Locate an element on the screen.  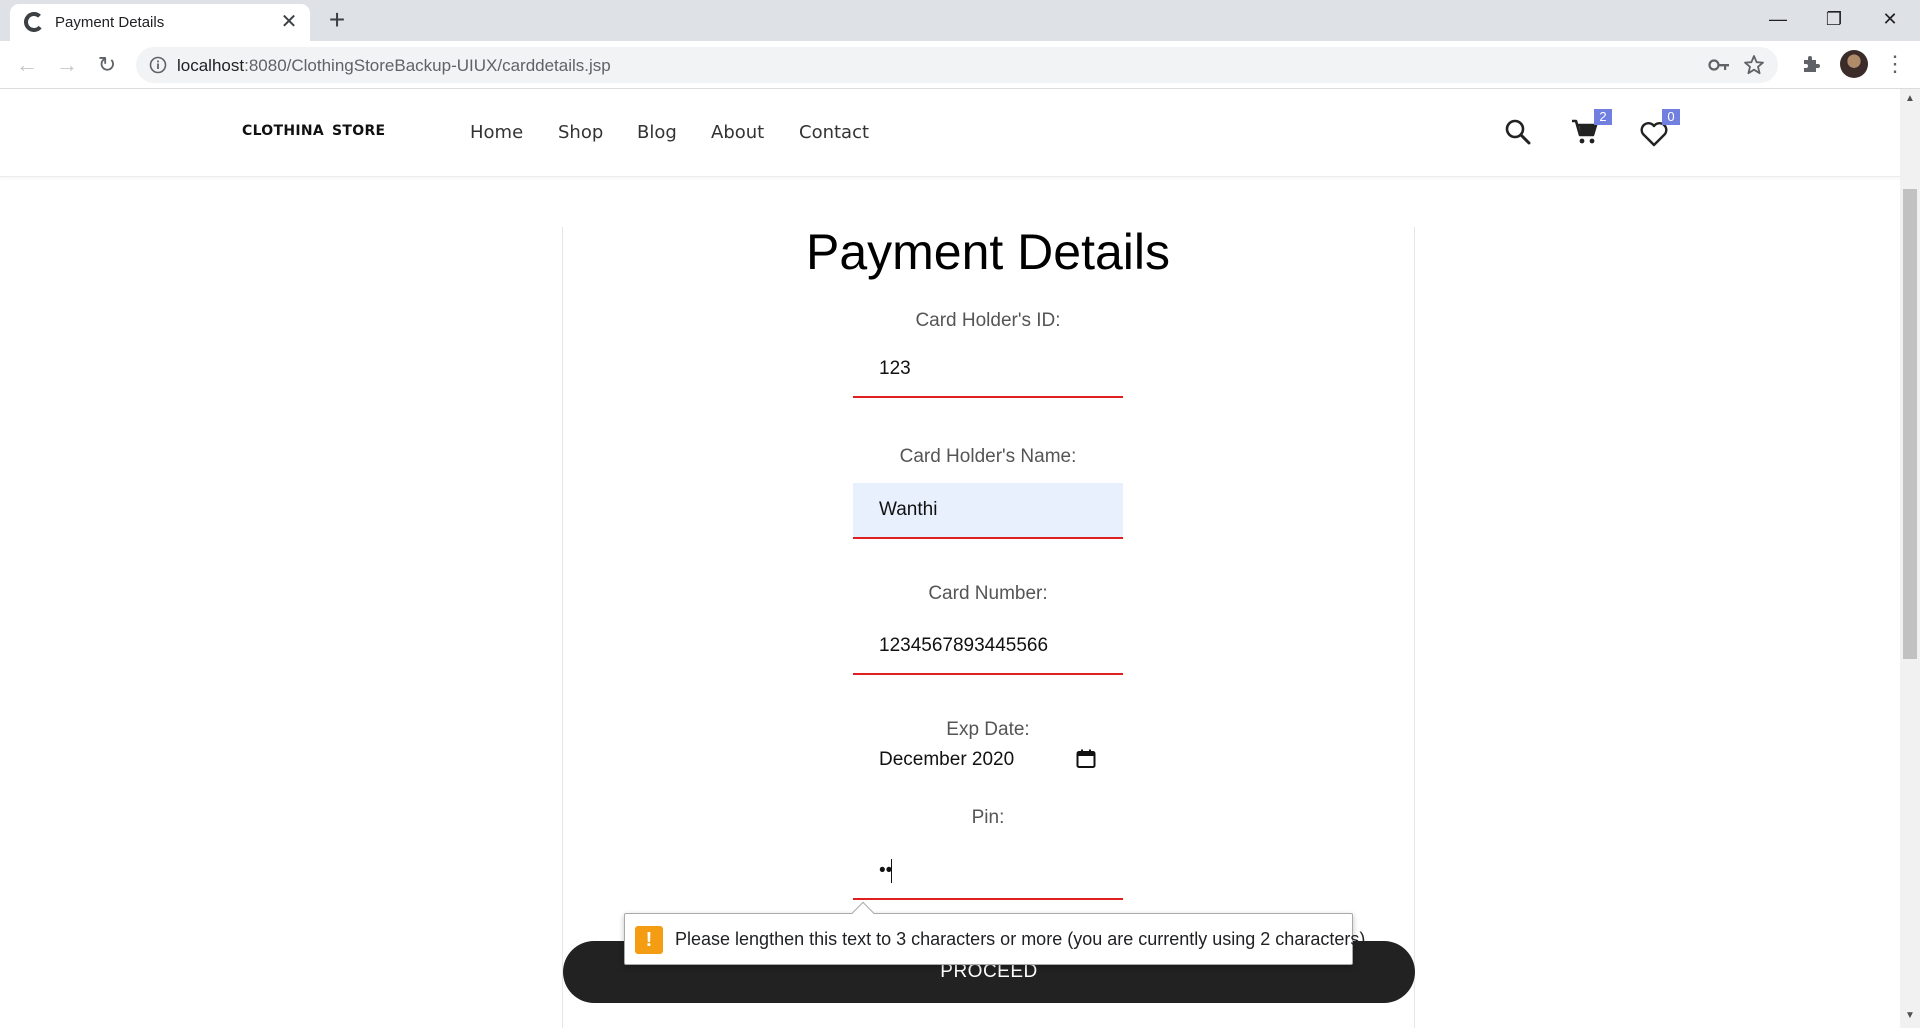
exp-date-label: Exp Date: is located at coordinates (988, 729).